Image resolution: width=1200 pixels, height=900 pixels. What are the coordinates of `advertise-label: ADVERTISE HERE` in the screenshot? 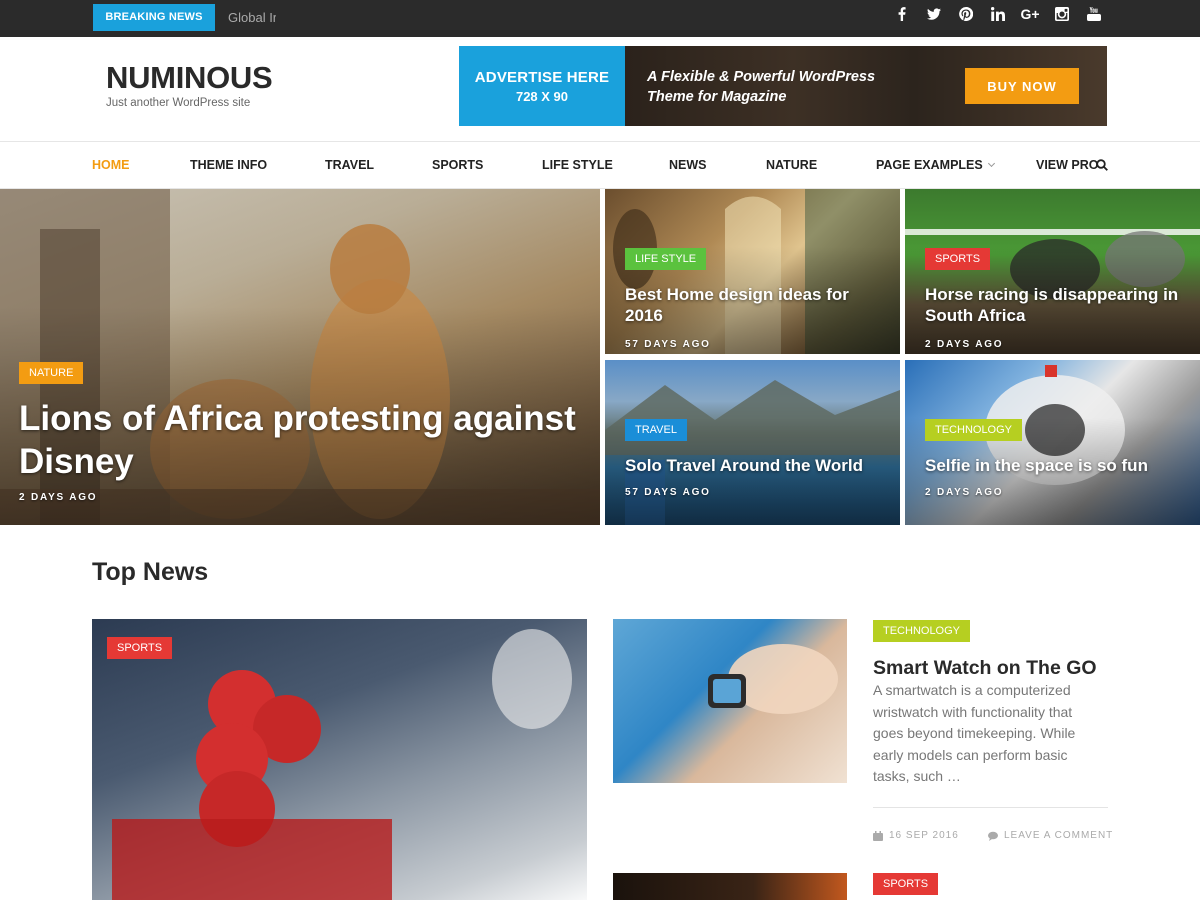 It's located at (542, 77).